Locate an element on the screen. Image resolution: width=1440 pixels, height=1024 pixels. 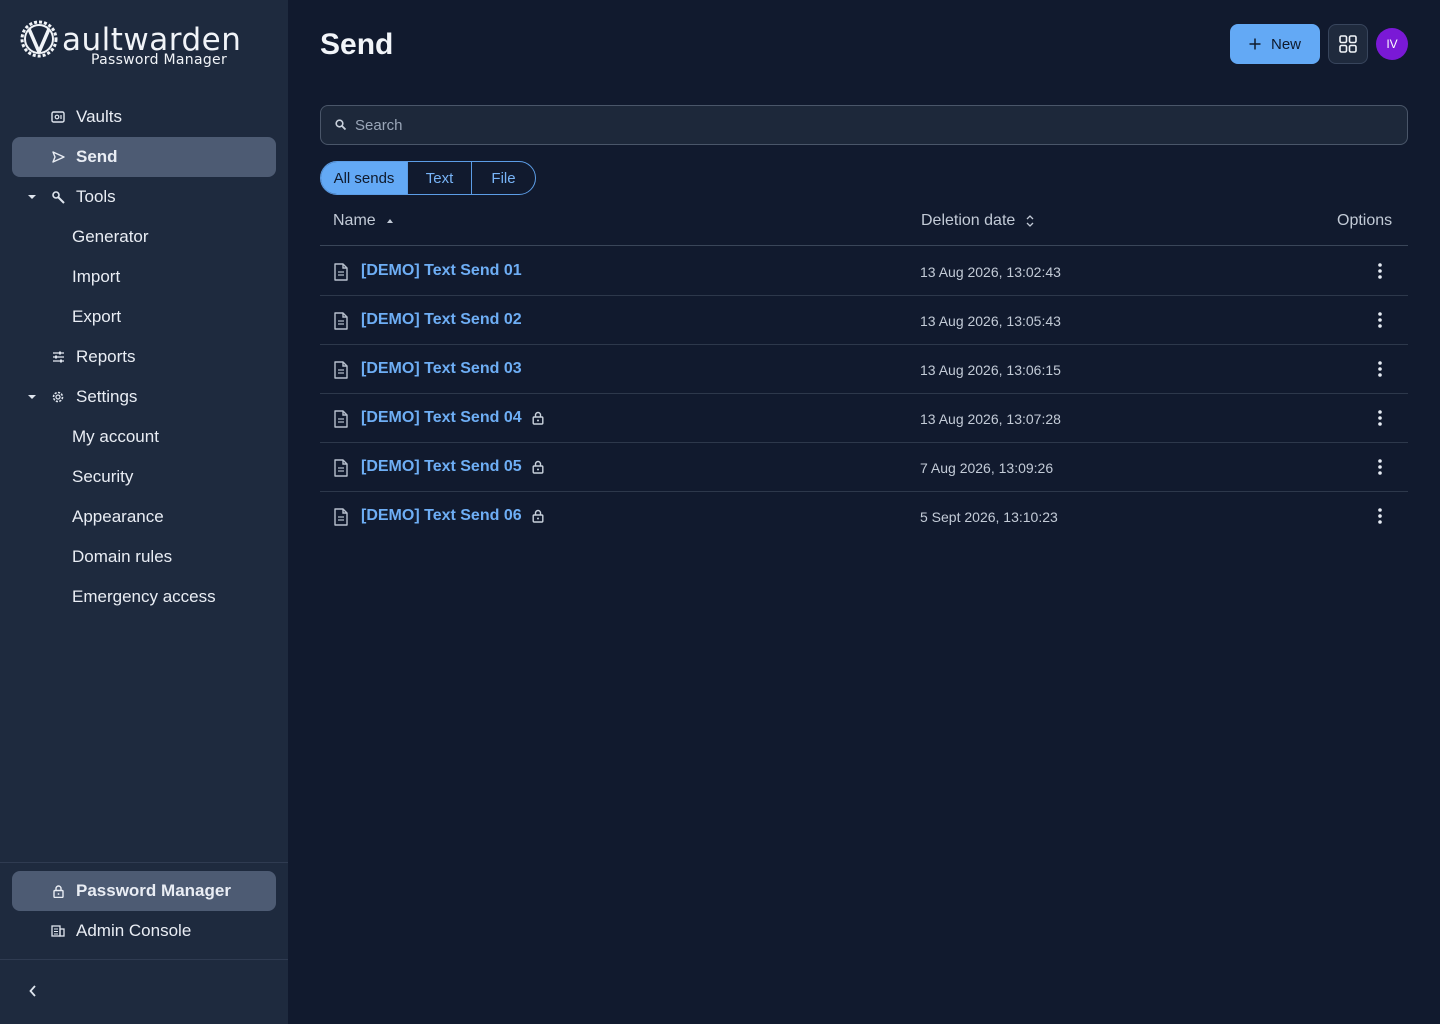
sidebar-item-settings: Settings is located at coordinates (144, 397).